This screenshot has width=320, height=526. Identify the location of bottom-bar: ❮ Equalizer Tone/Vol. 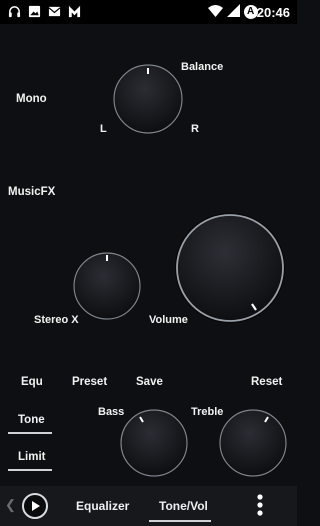
(148, 506).